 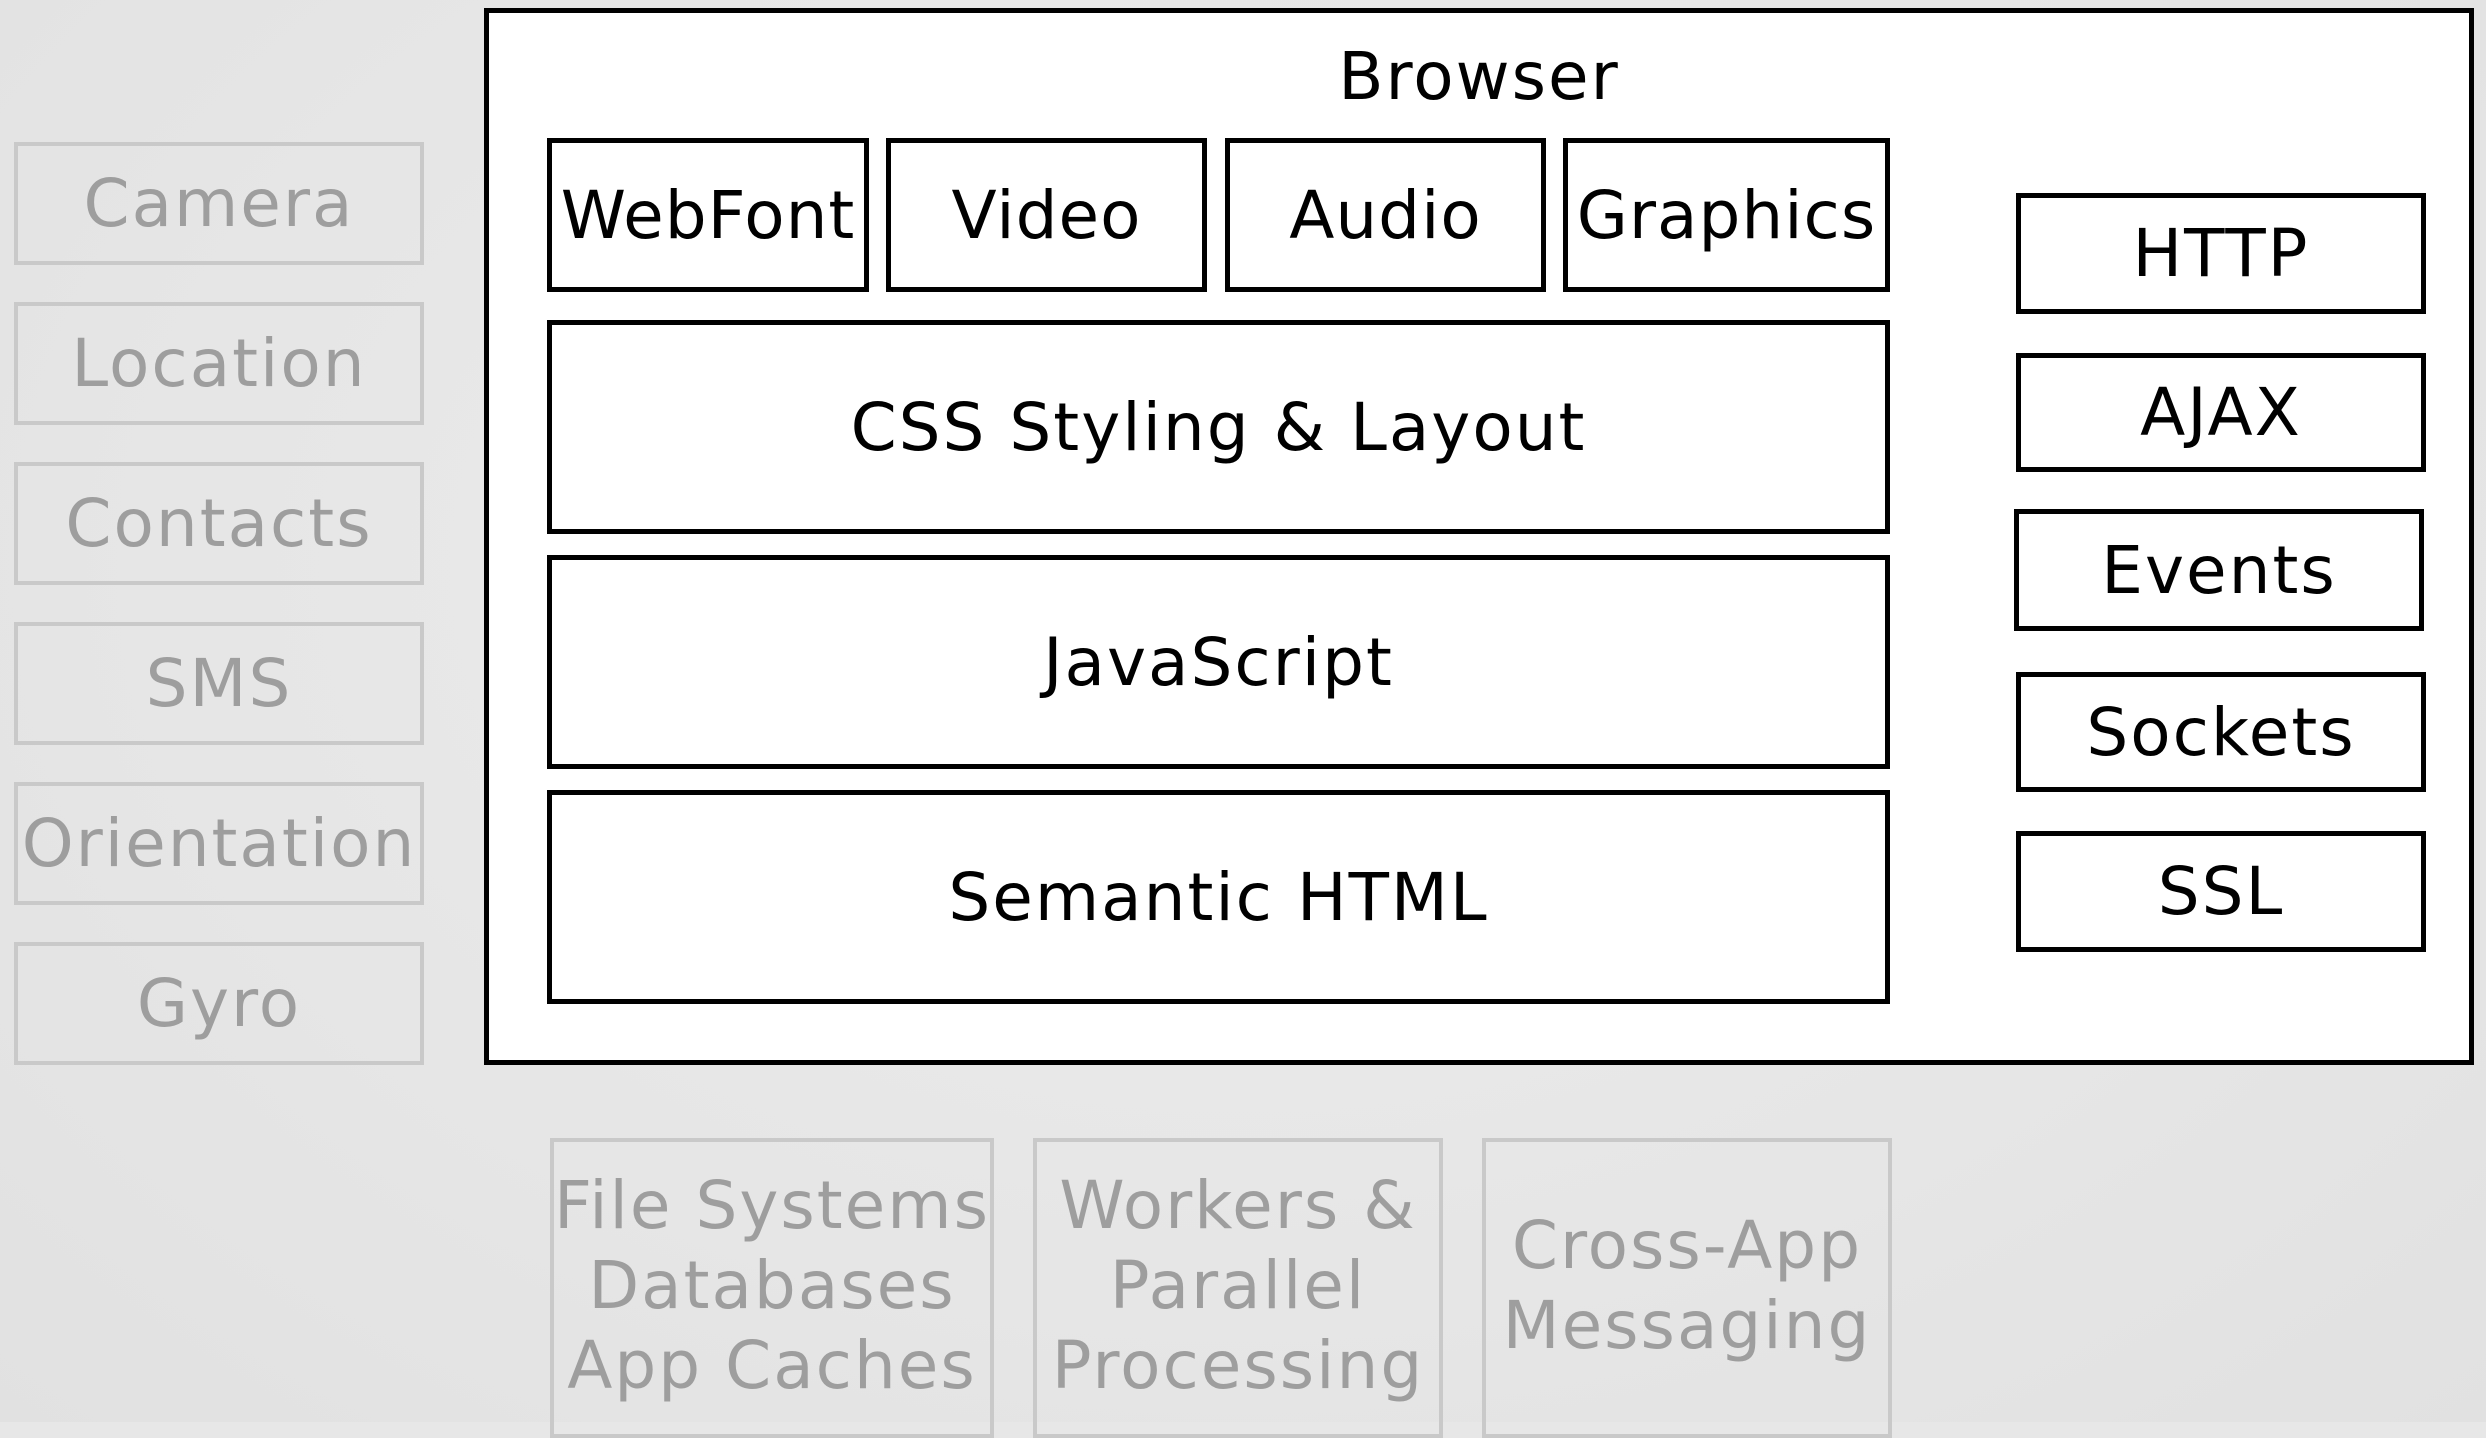 I want to click on network-label: SSL, so click(x=2221, y=891).